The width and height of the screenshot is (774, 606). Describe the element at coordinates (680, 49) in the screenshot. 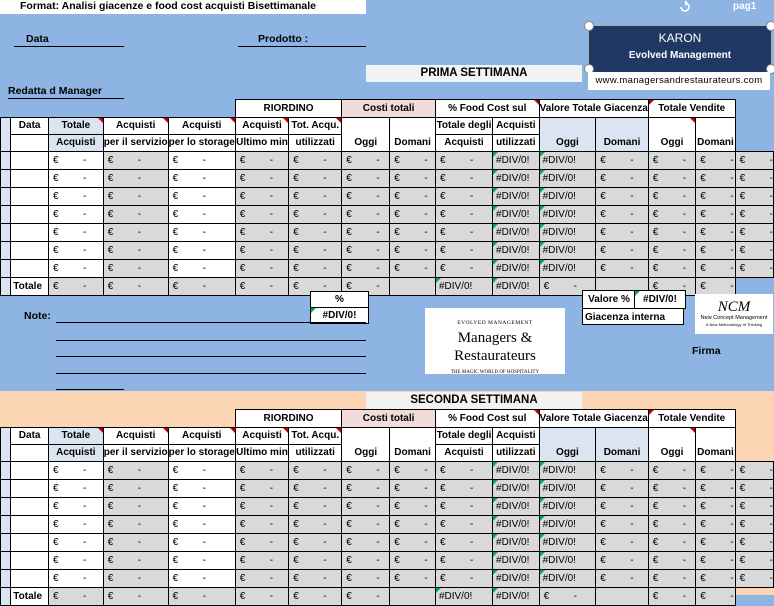

I see `karon-brand-box: KARON Evolved Management` at that location.